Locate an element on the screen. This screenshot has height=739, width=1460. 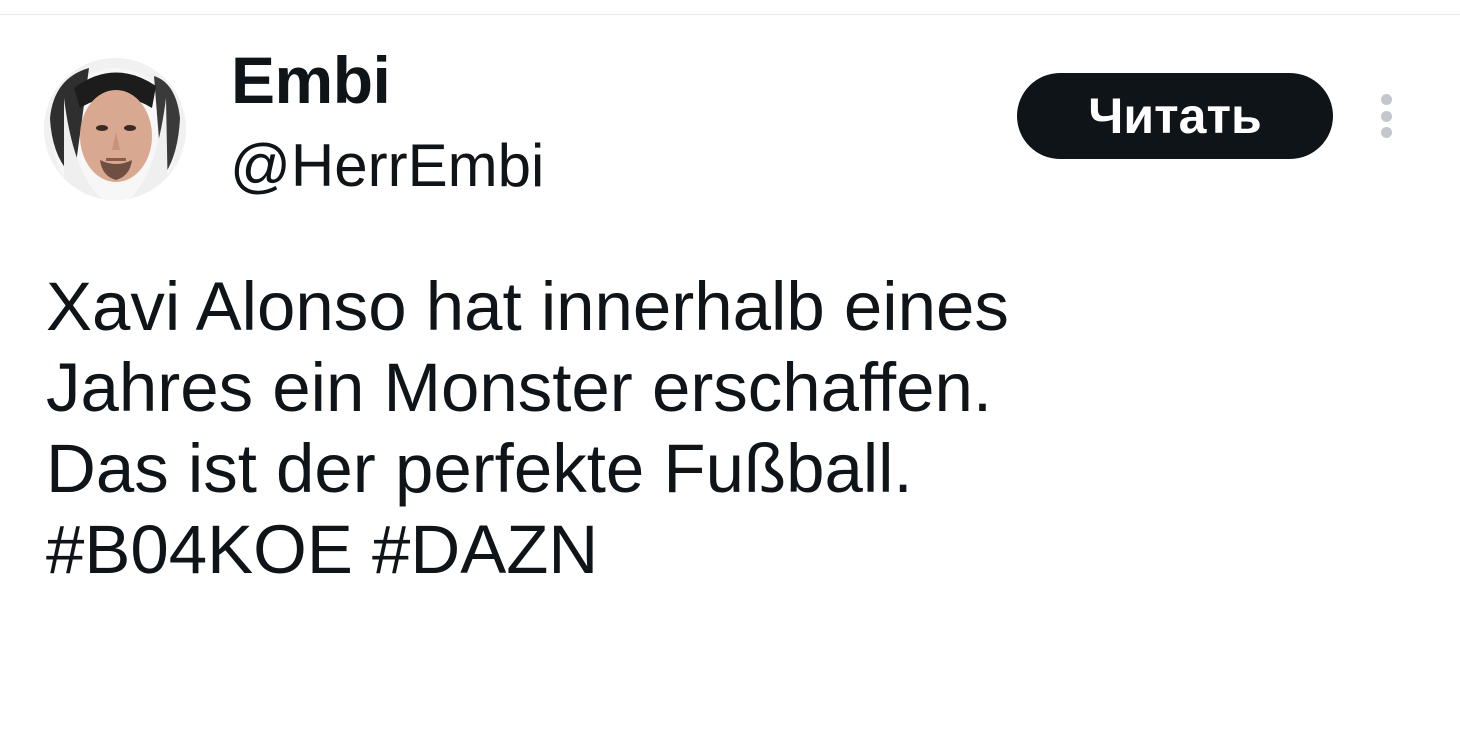
author-display-name: Embi is located at coordinates (311, 80).